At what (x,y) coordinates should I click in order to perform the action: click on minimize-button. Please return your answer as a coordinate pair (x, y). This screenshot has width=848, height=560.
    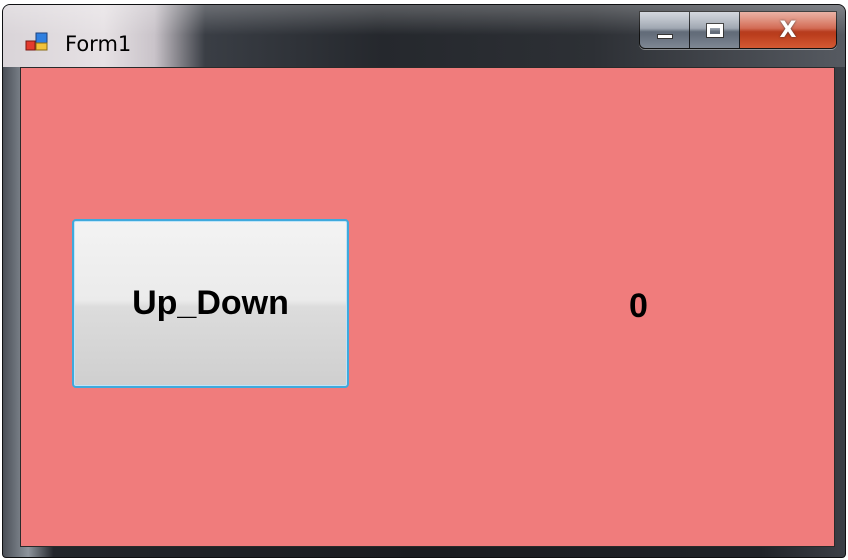
    Looking at the image, I should click on (665, 30).